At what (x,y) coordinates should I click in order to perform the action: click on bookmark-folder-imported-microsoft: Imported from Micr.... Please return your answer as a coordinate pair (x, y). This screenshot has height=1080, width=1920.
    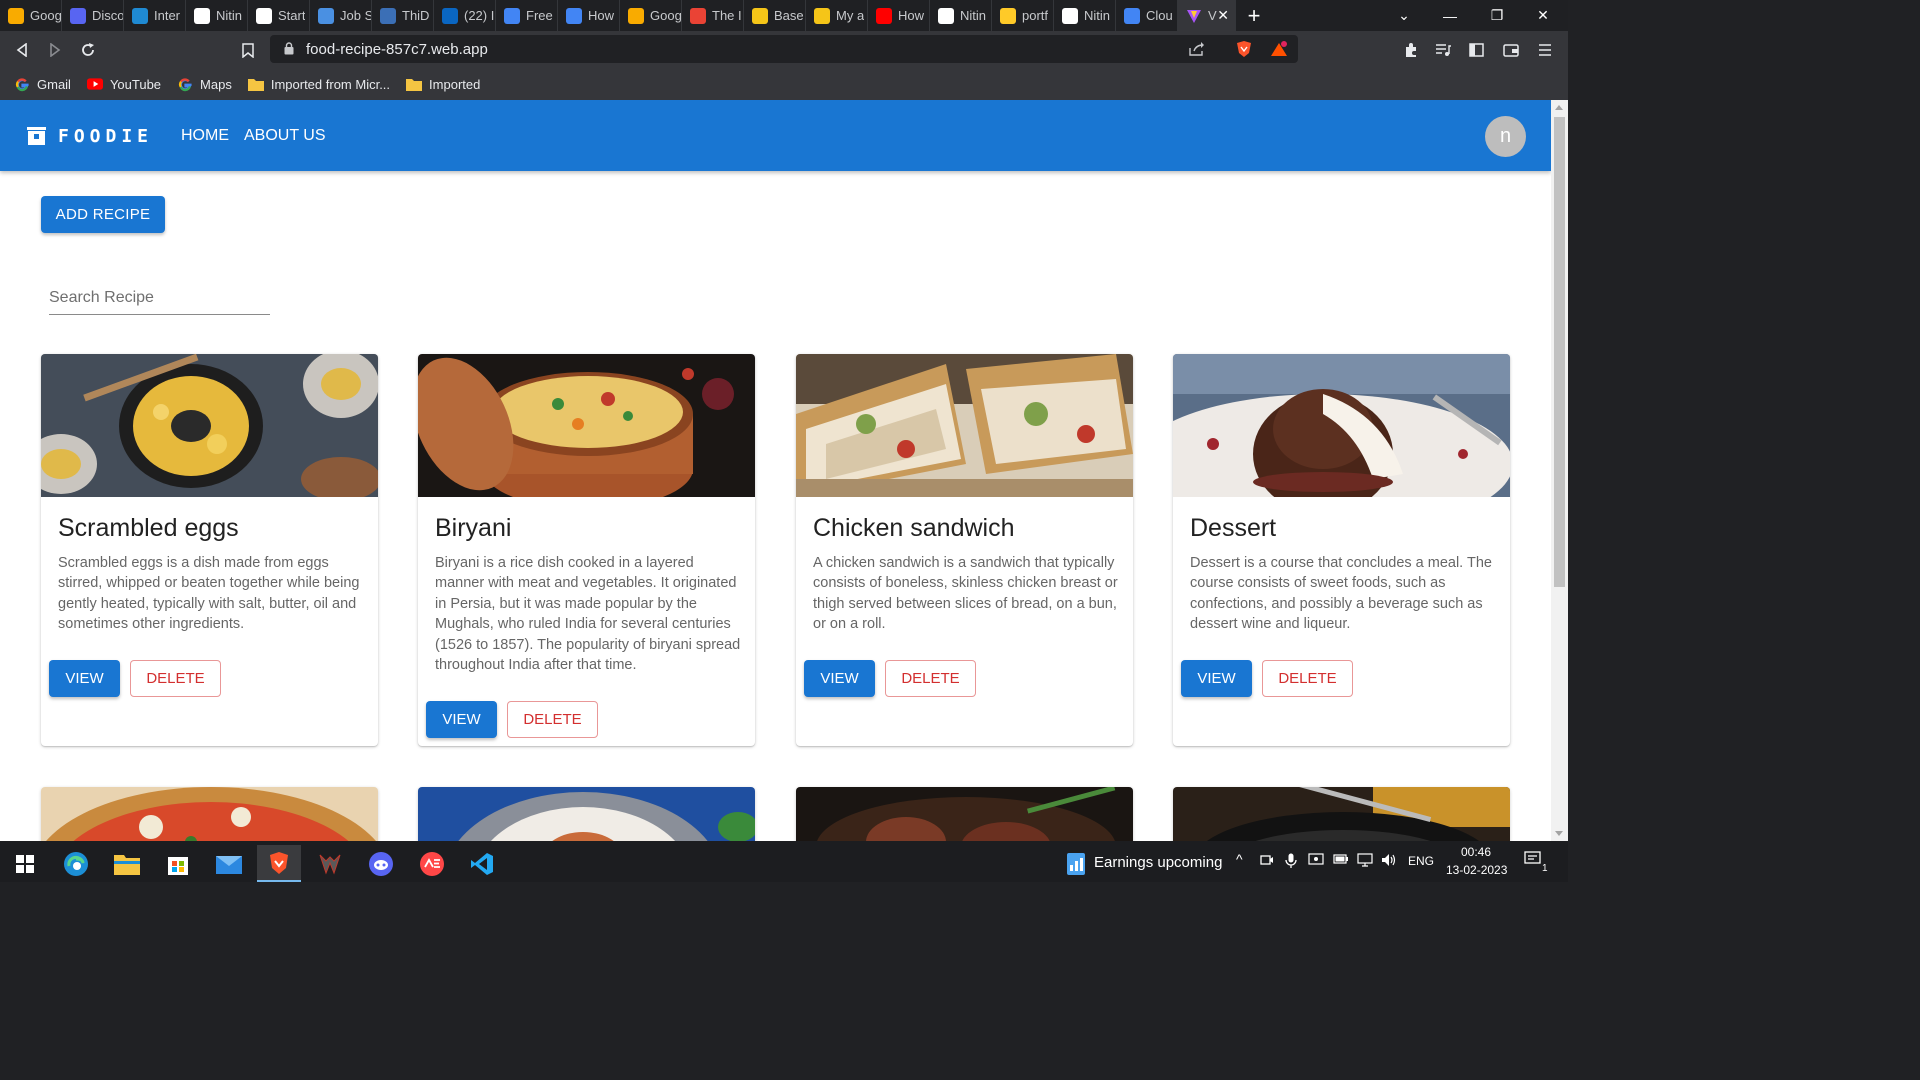
    Looking at the image, I should click on (318, 84).